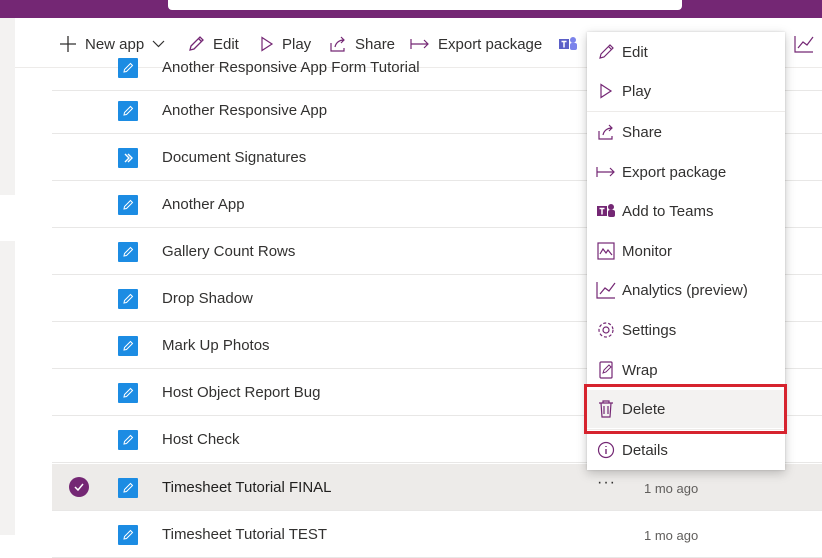 The width and height of the screenshot is (822, 558). I want to click on info-icon, so click(604, 450).